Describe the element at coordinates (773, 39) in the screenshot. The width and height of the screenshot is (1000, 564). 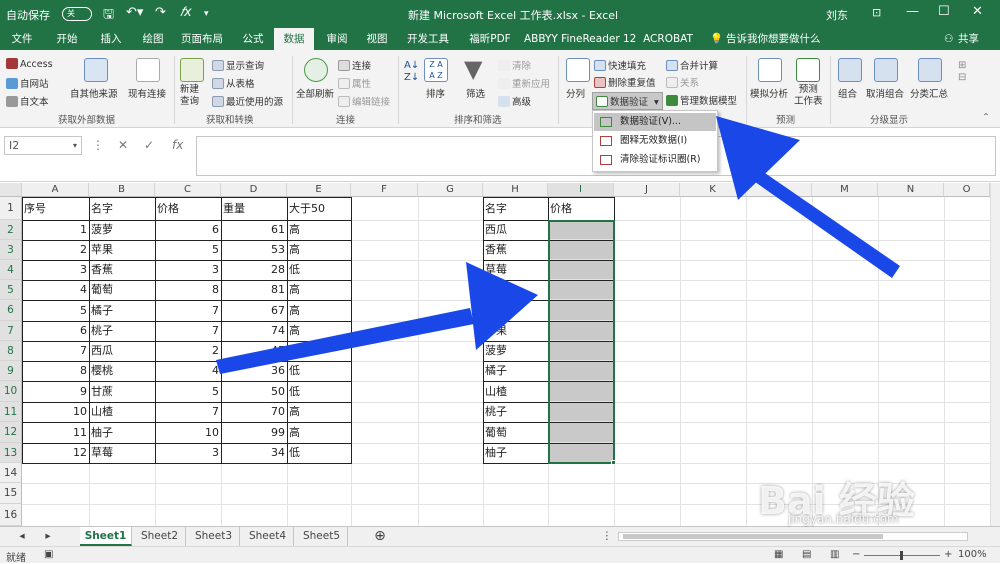
I see `tell-me-box: 告诉我你想要做什么` at that location.